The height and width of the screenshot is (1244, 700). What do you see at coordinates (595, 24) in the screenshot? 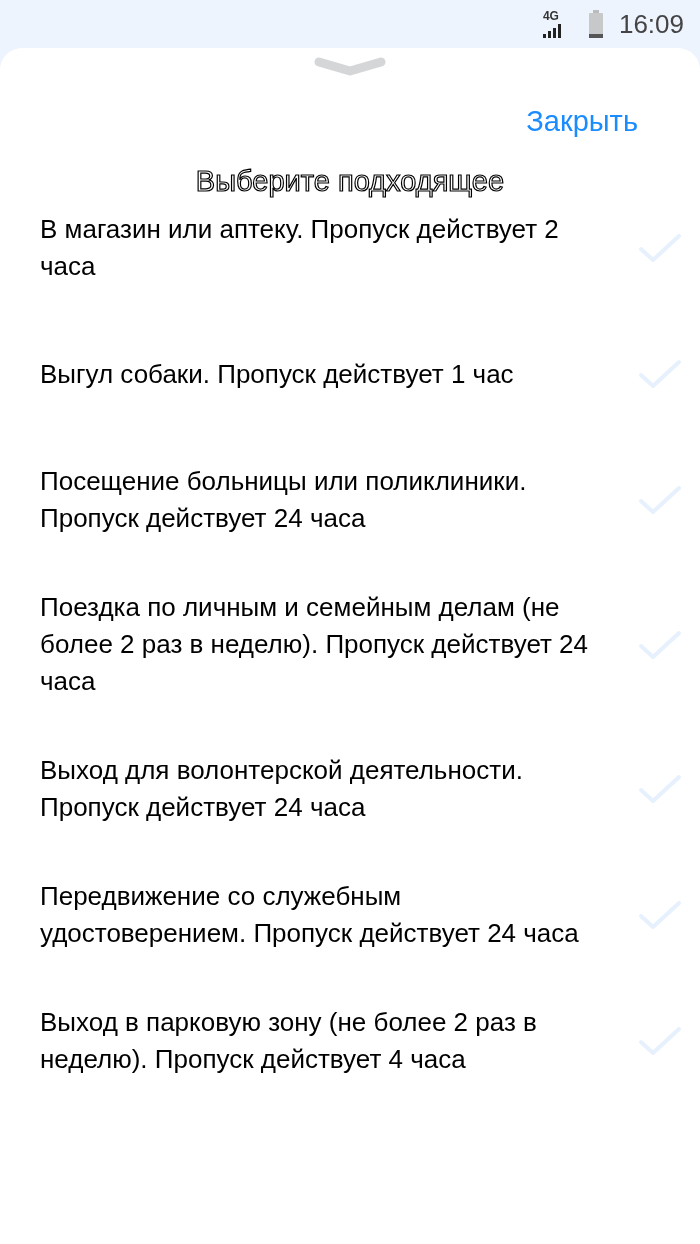
I see `battery-icon` at bounding box center [595, 24].